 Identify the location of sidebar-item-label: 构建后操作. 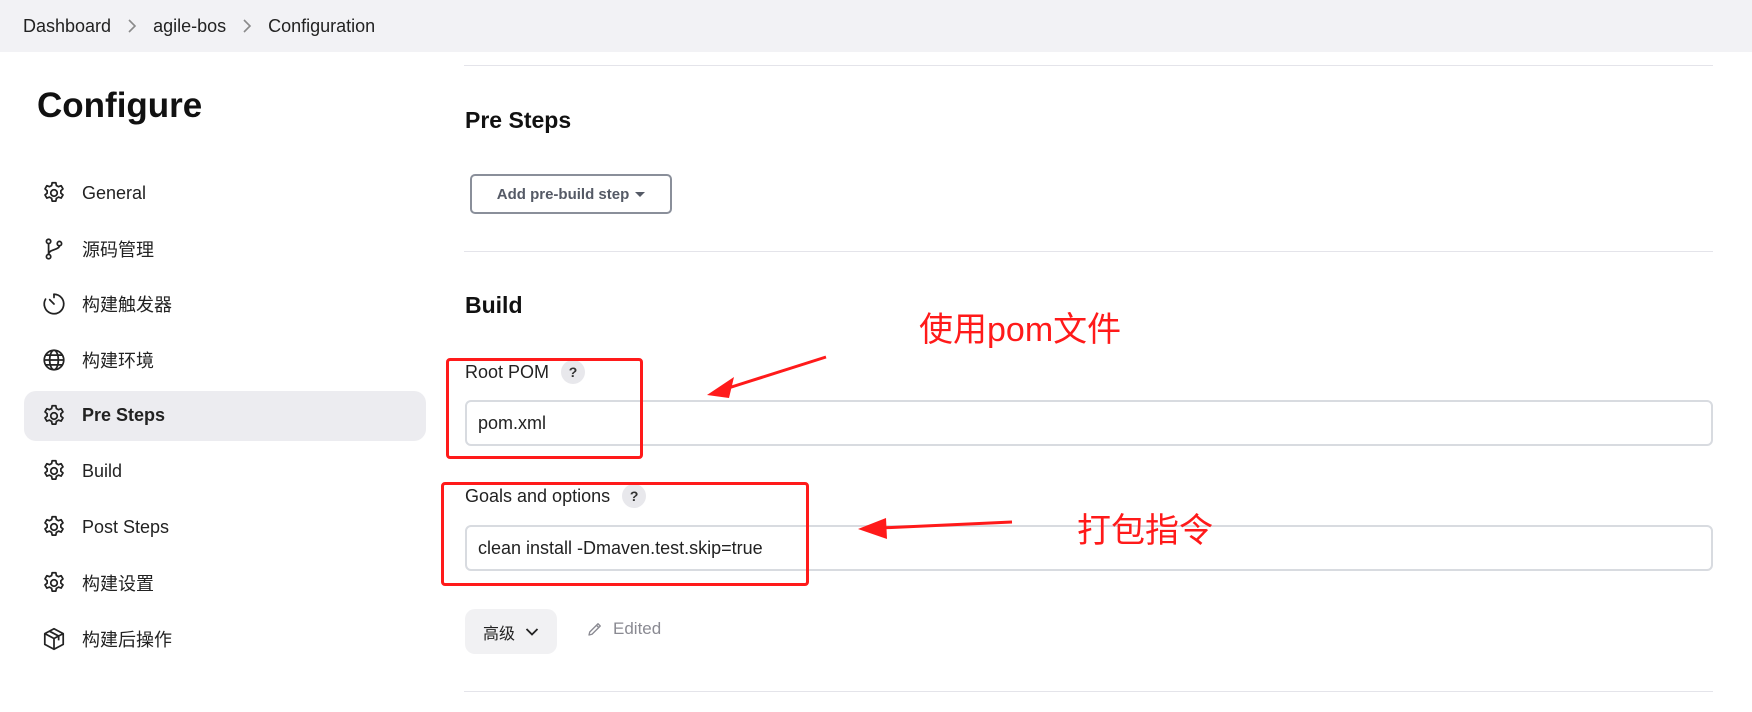
(127, 639).